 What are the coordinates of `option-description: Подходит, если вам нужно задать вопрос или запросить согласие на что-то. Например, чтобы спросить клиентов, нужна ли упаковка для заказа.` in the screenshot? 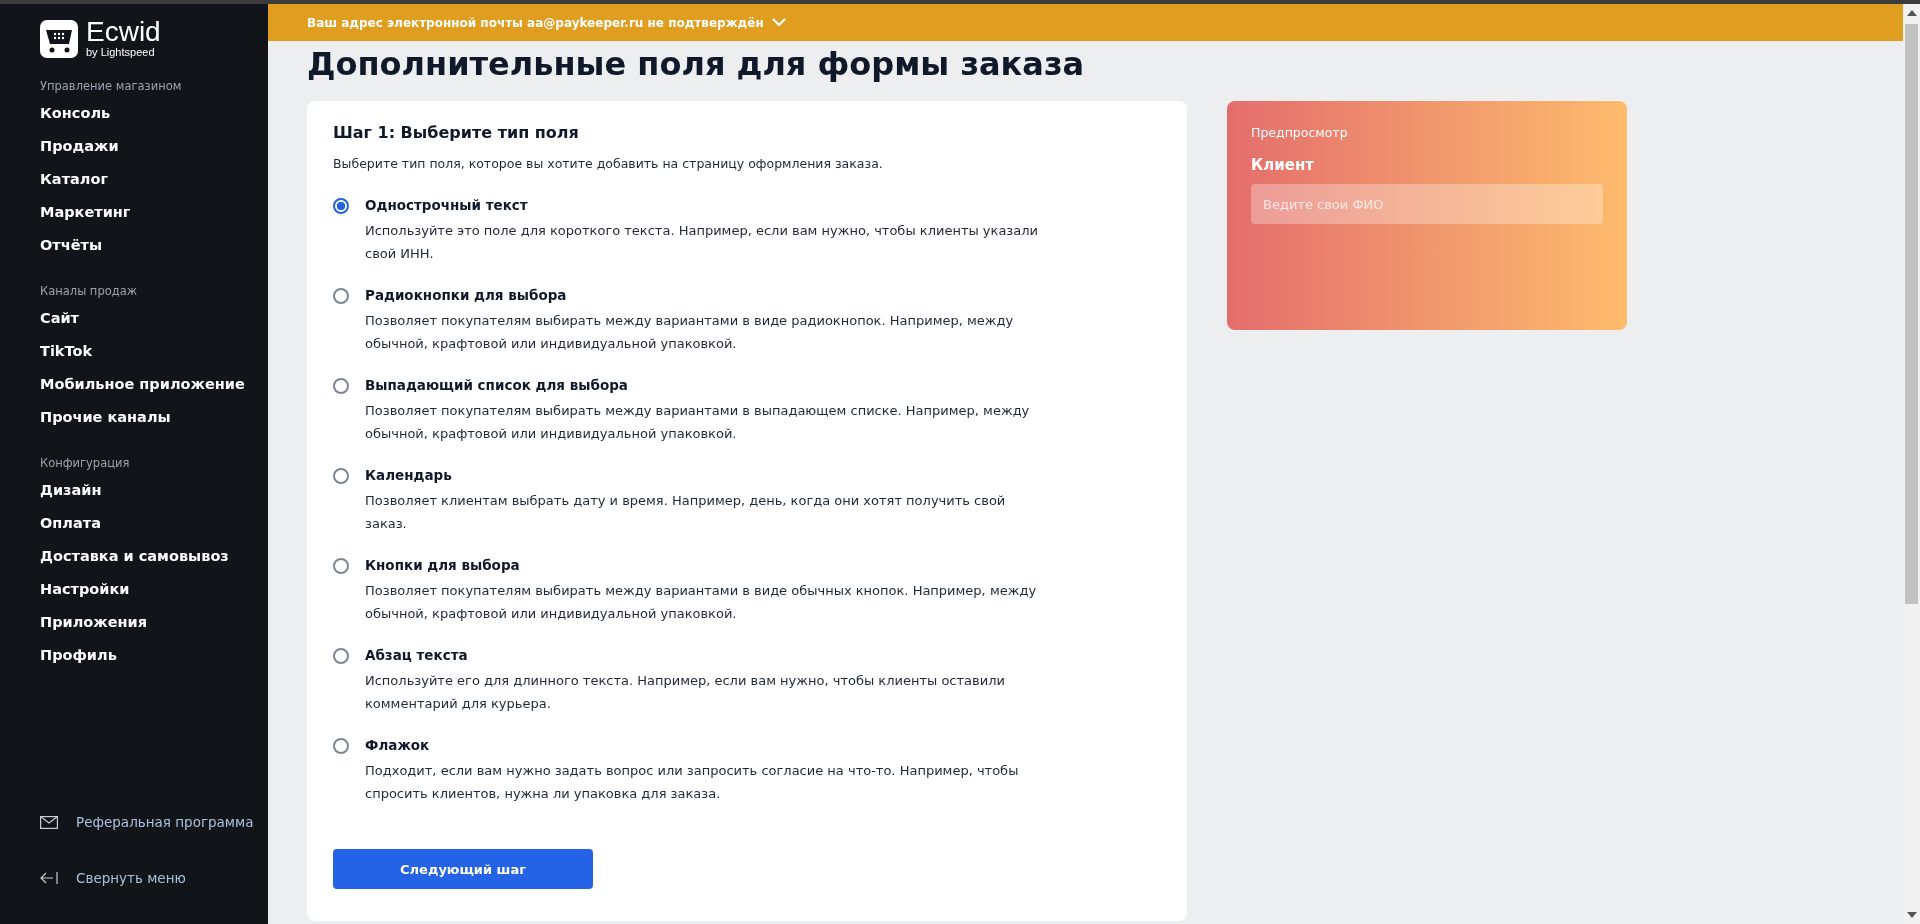 It's located at (692, 782).